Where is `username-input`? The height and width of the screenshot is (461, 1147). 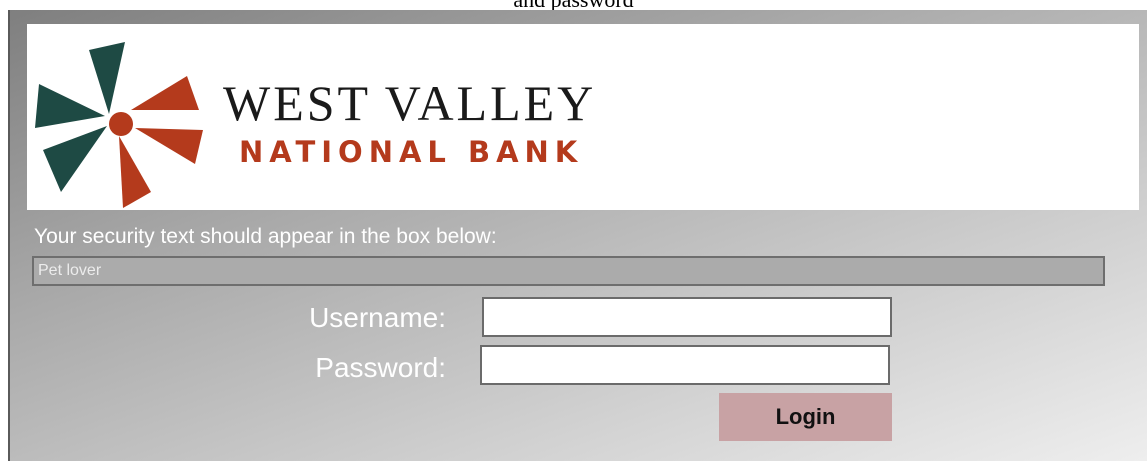 username-input is located at coordinates (687, 317).